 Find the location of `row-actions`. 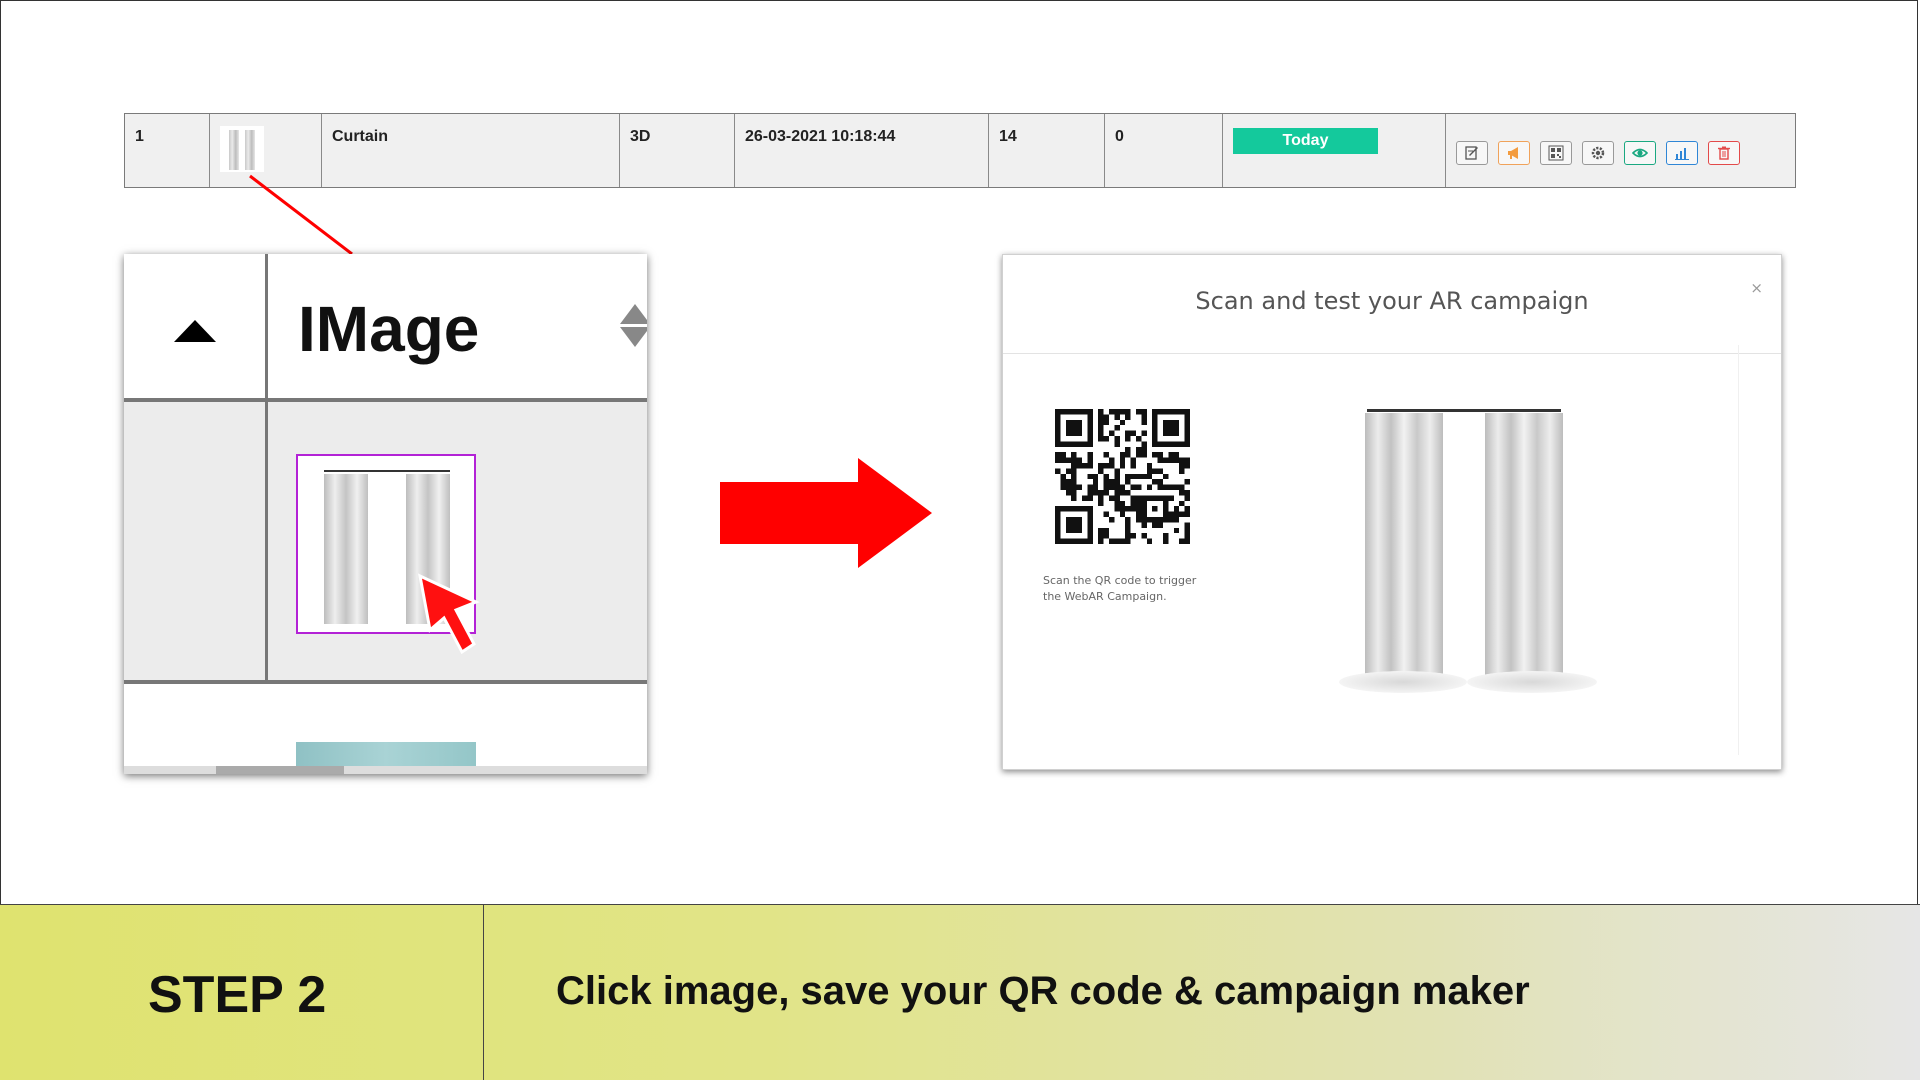

row-actions is located at coordinates (1620, 150).